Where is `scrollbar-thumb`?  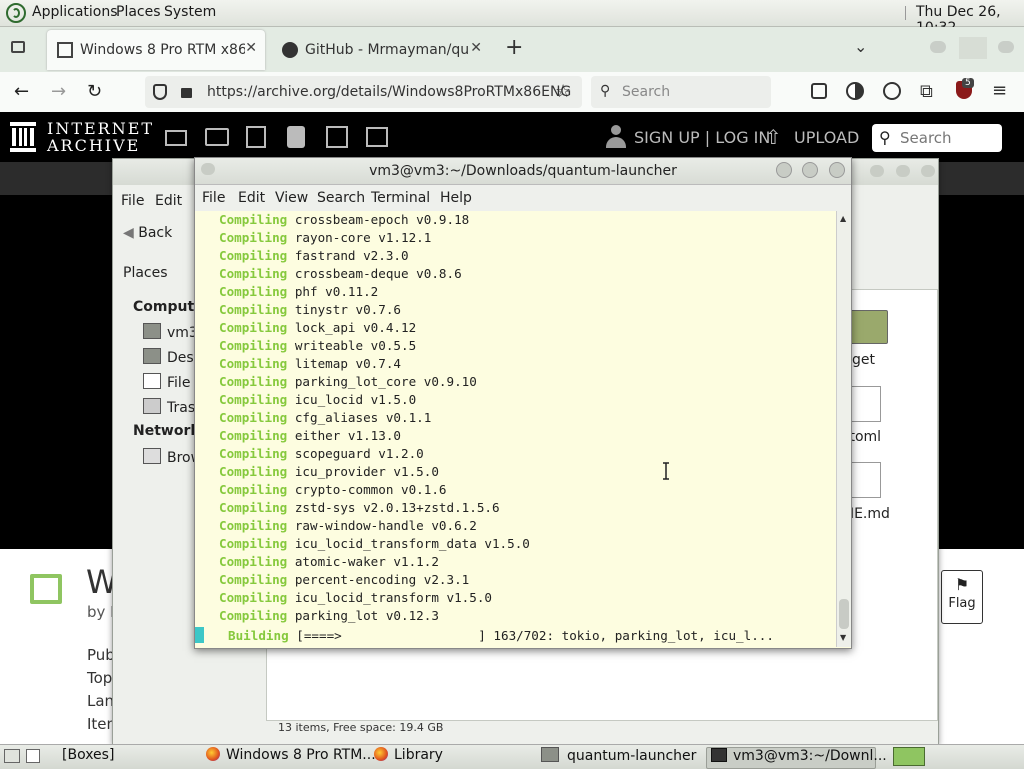 scrollbar-thumb is located at coordinates (844, 614).